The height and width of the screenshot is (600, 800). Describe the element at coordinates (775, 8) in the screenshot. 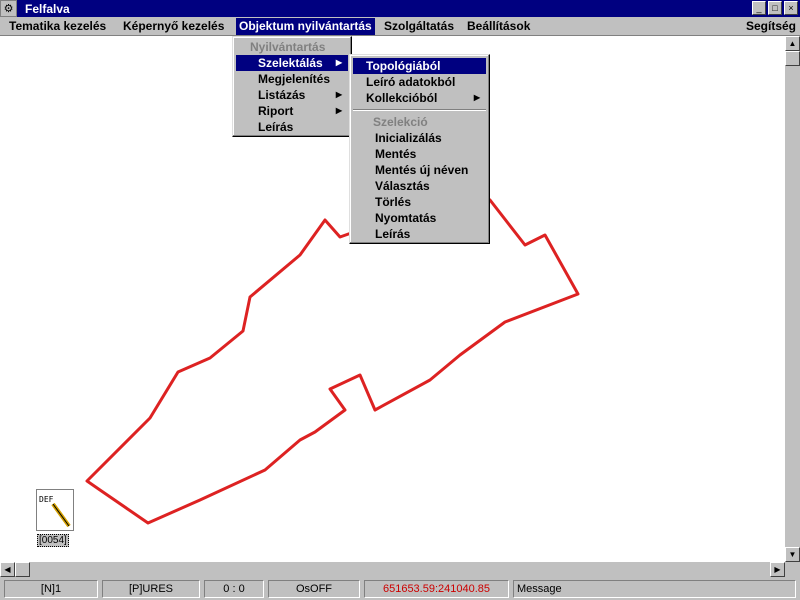

I see `maximize-button: □` at that location.